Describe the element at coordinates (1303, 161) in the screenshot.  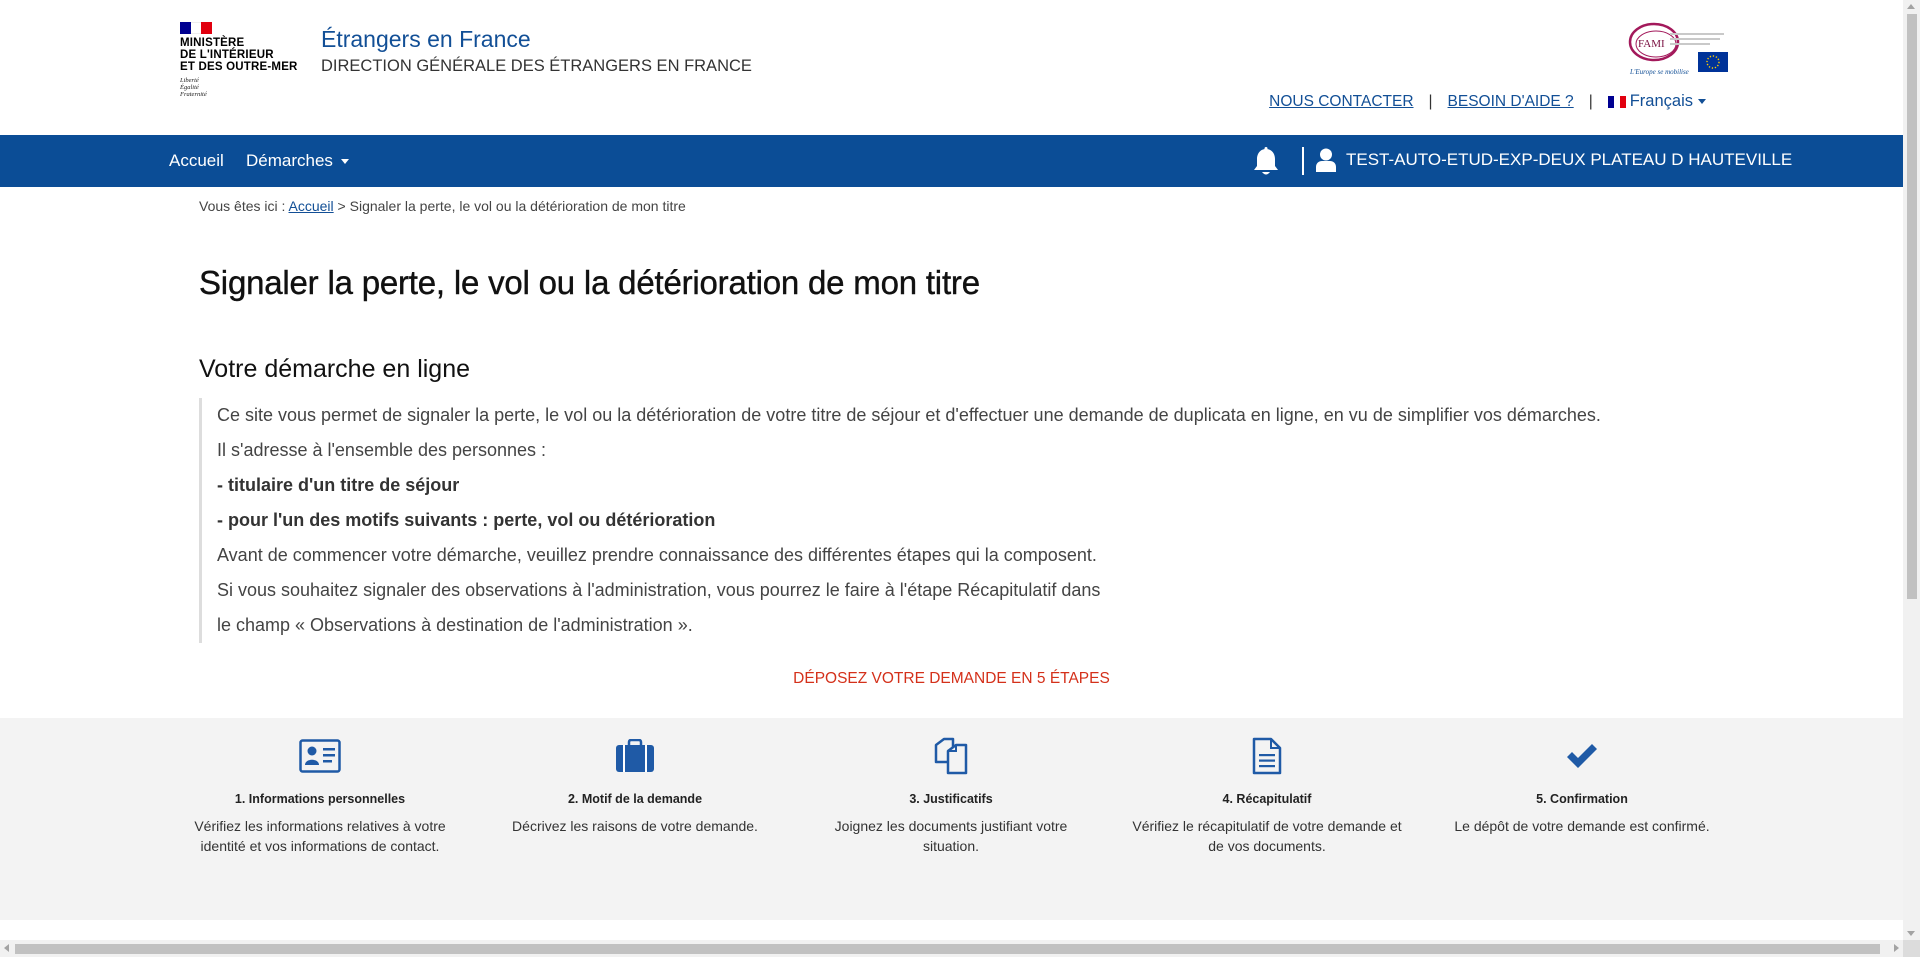
I see `nav-divider` at that location.